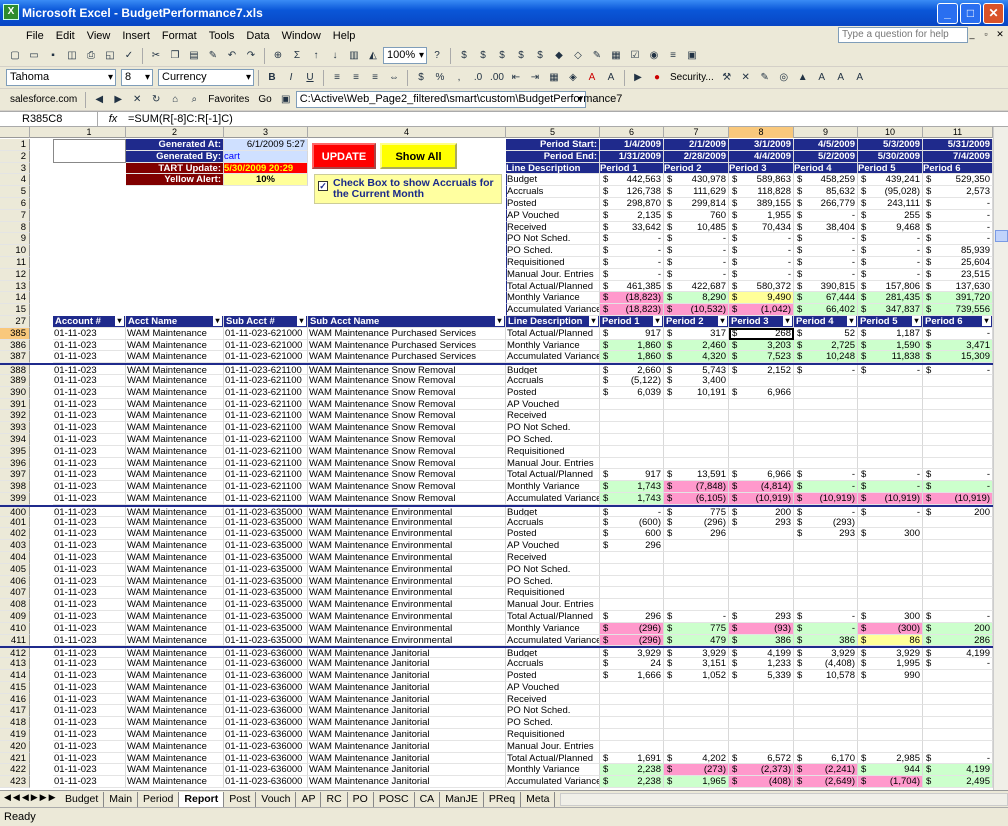  What do you see at coordinates (632, 522) in the screenshot?
I see `money-cell: $ (600)` at bounding box center [632, 522].